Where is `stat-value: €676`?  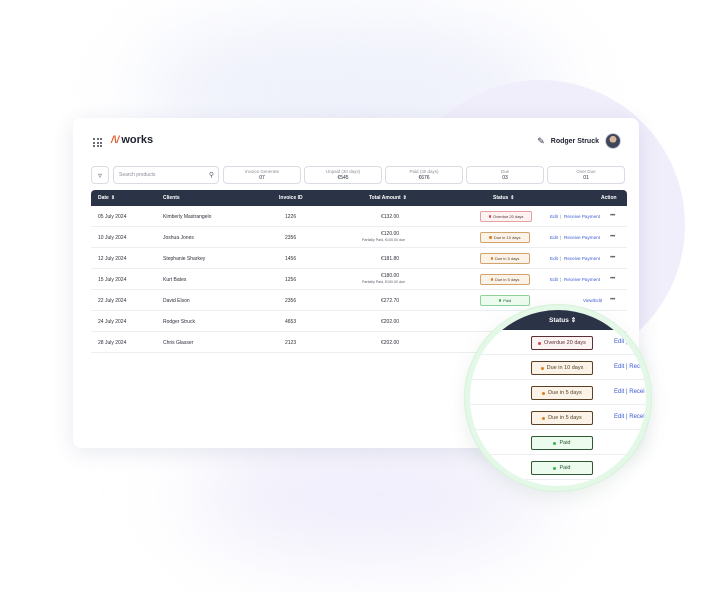 stat-value: €676 is located at coordinates (424, 178).